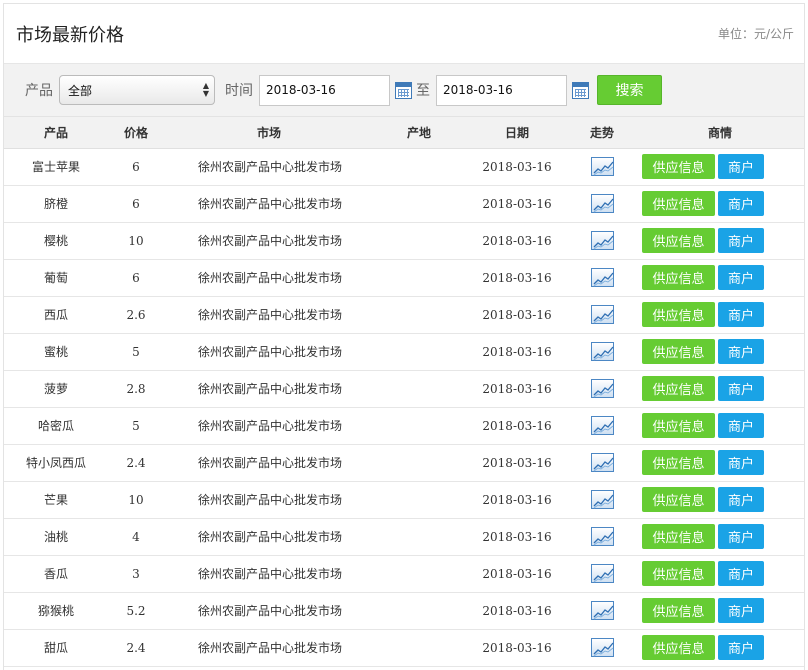  Describe the element at coordinates (56, 204) in the screenshot. I see `product-cell: 脐橙` at that location.